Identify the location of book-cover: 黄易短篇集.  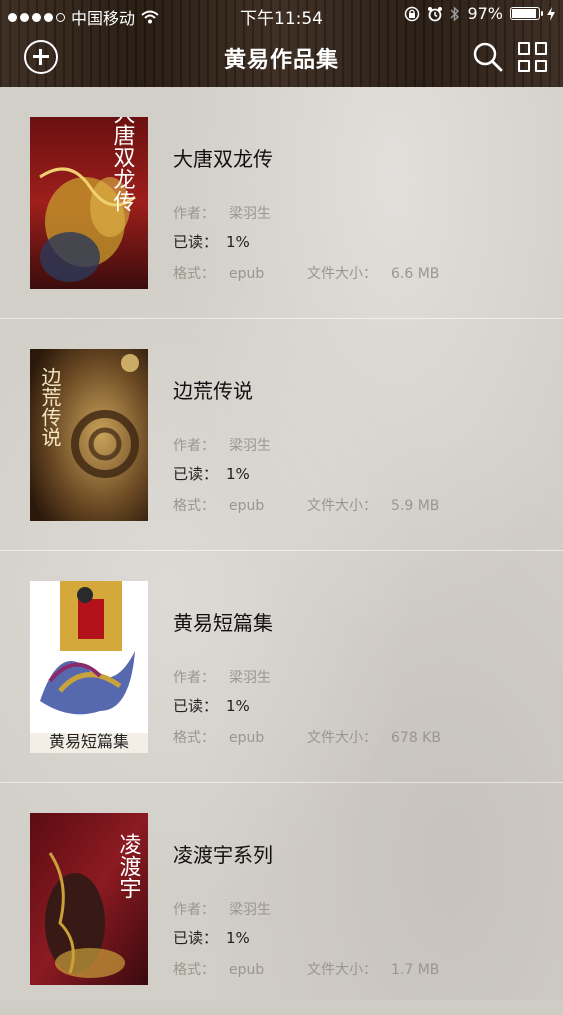
(89, 667).